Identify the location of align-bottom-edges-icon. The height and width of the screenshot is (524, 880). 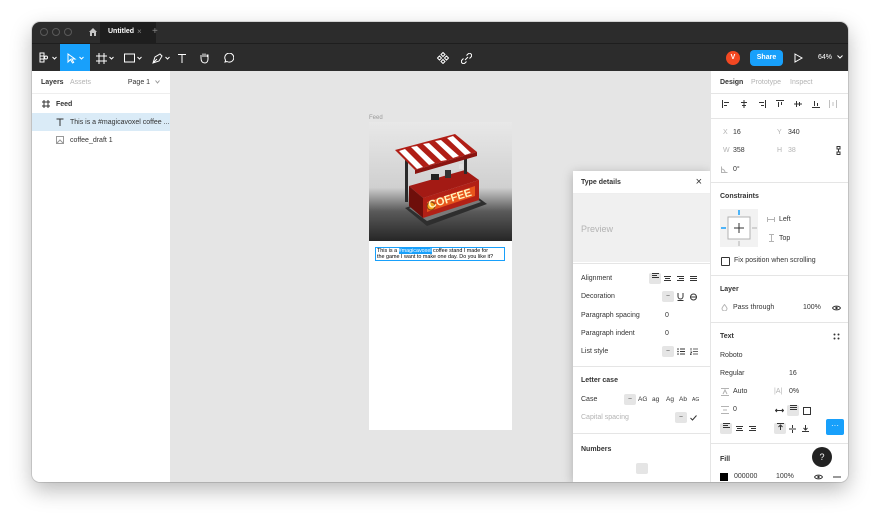
(815, 103).